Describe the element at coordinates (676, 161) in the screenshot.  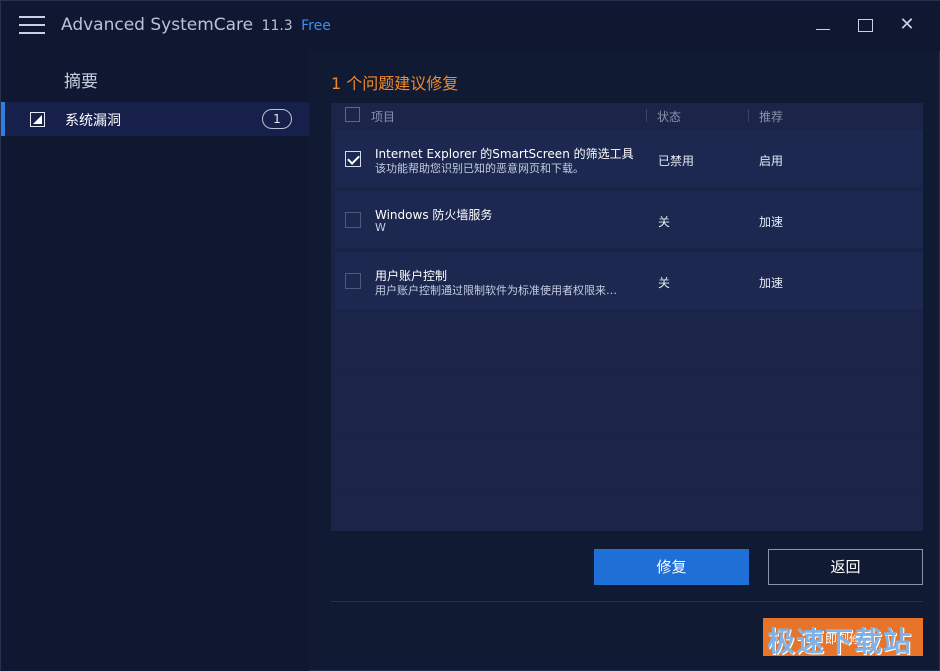
I see `row-status: 已禁用` at that location.